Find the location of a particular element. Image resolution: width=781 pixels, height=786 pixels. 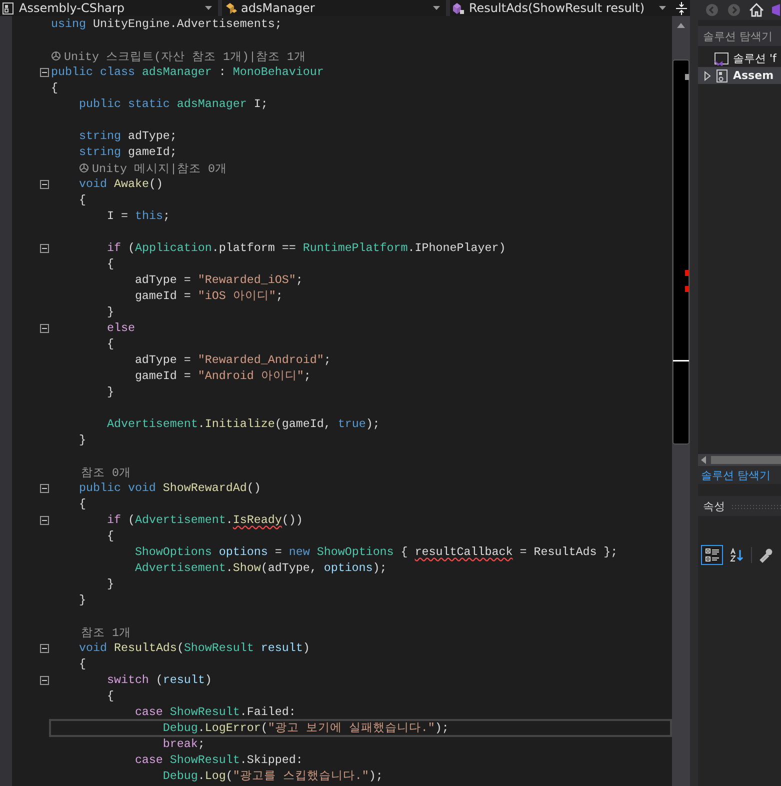

code-line: adType = "Rewarded_iOS"; is located at coordinates (218, 280).